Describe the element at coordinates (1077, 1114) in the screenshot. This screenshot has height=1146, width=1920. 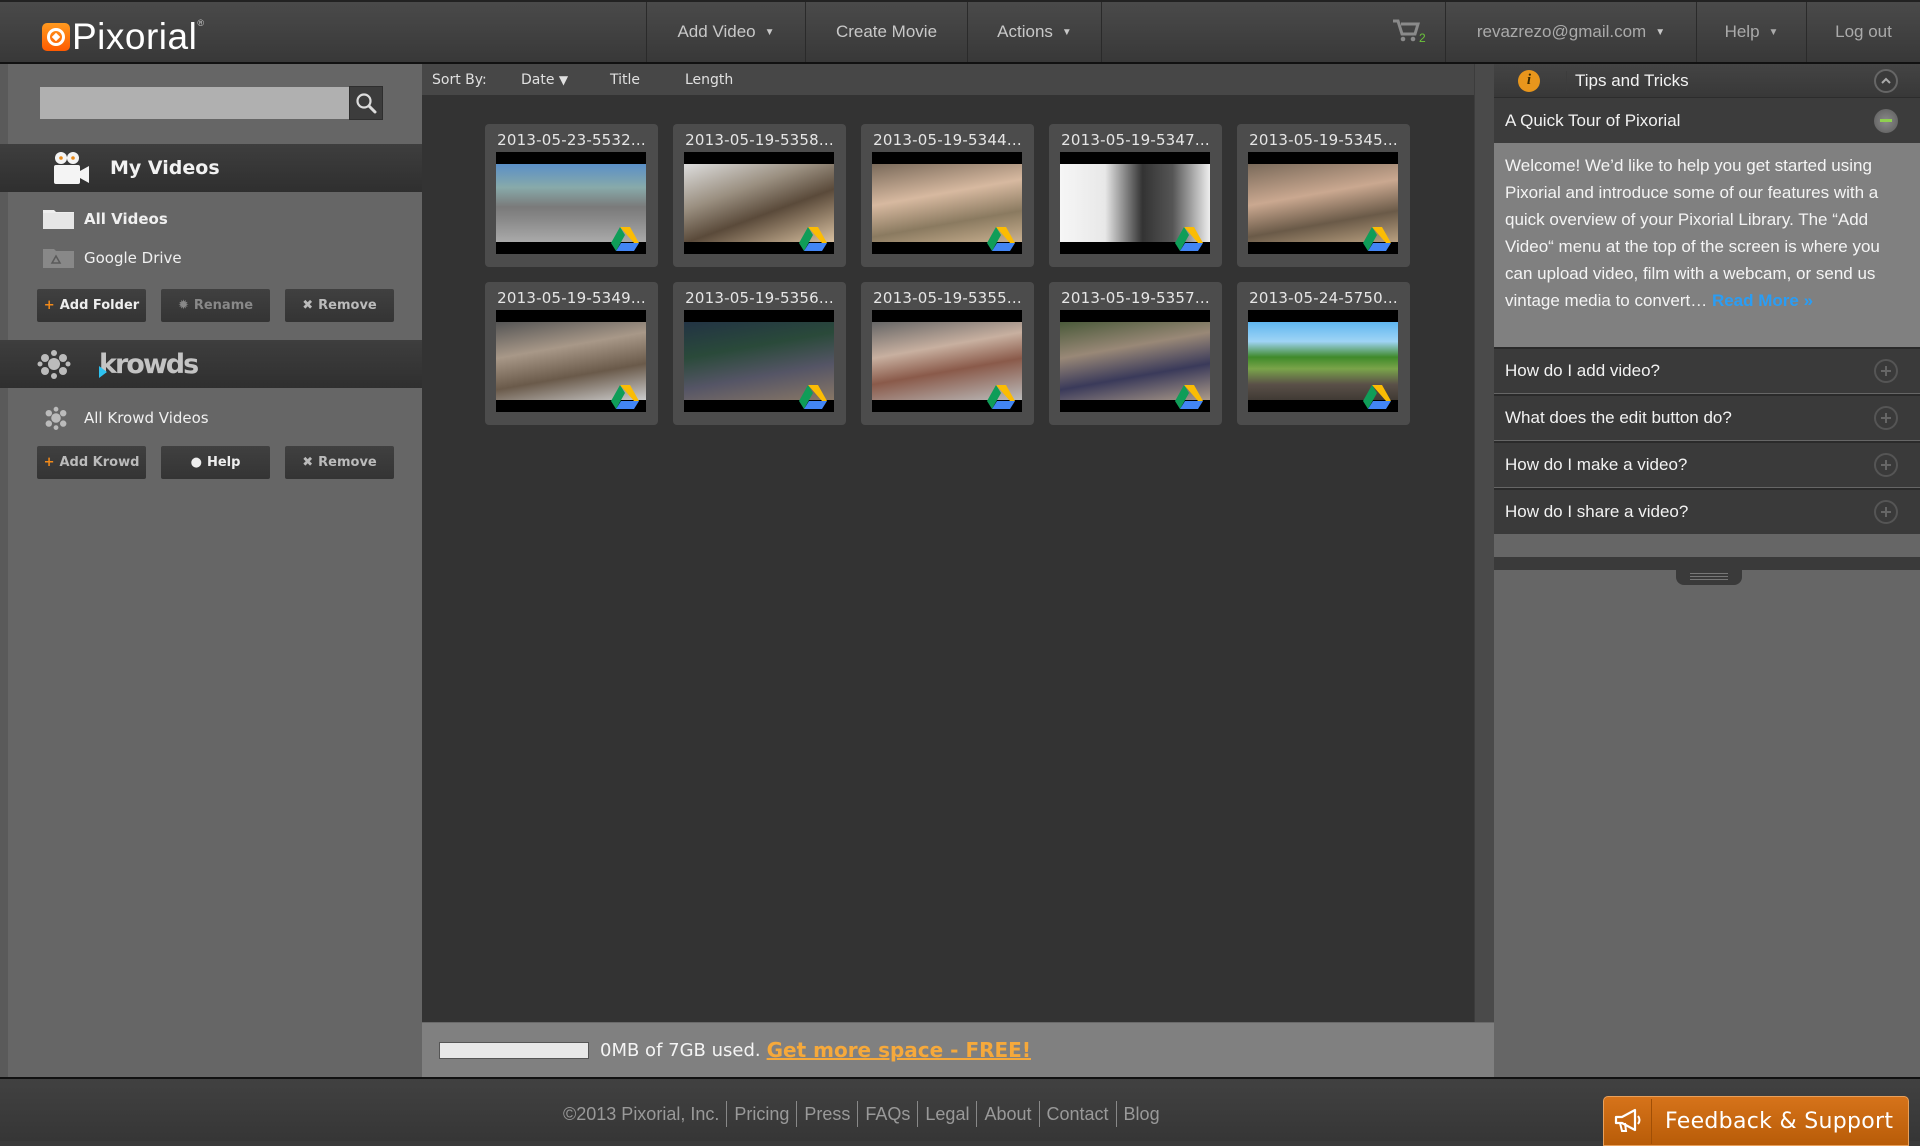
I see `footer-link-contact: Contact` at that location.